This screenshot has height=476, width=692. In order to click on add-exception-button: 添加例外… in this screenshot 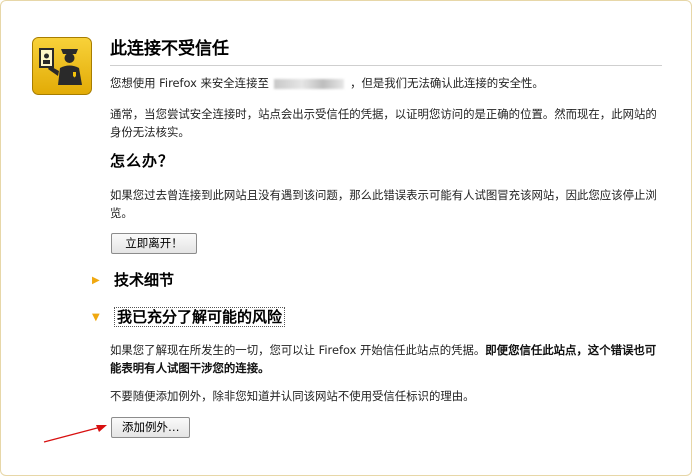, I will do `click(150, 427)`.